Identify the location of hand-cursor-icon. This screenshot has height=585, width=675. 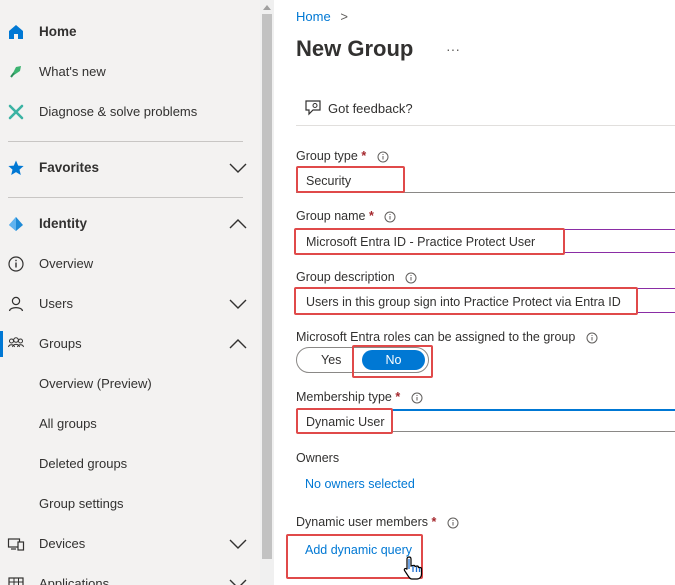
(413, 568).